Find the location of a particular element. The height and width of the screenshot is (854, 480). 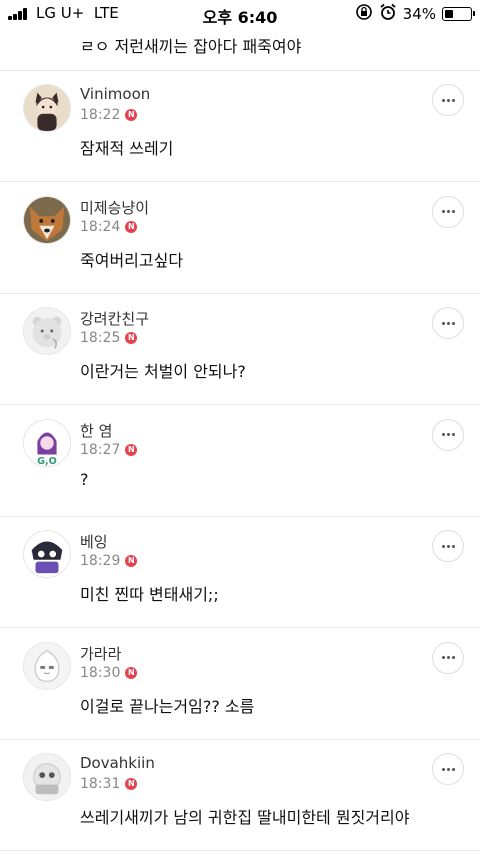

comment-meta: 18:31 N is located at coordinates (109, 784).